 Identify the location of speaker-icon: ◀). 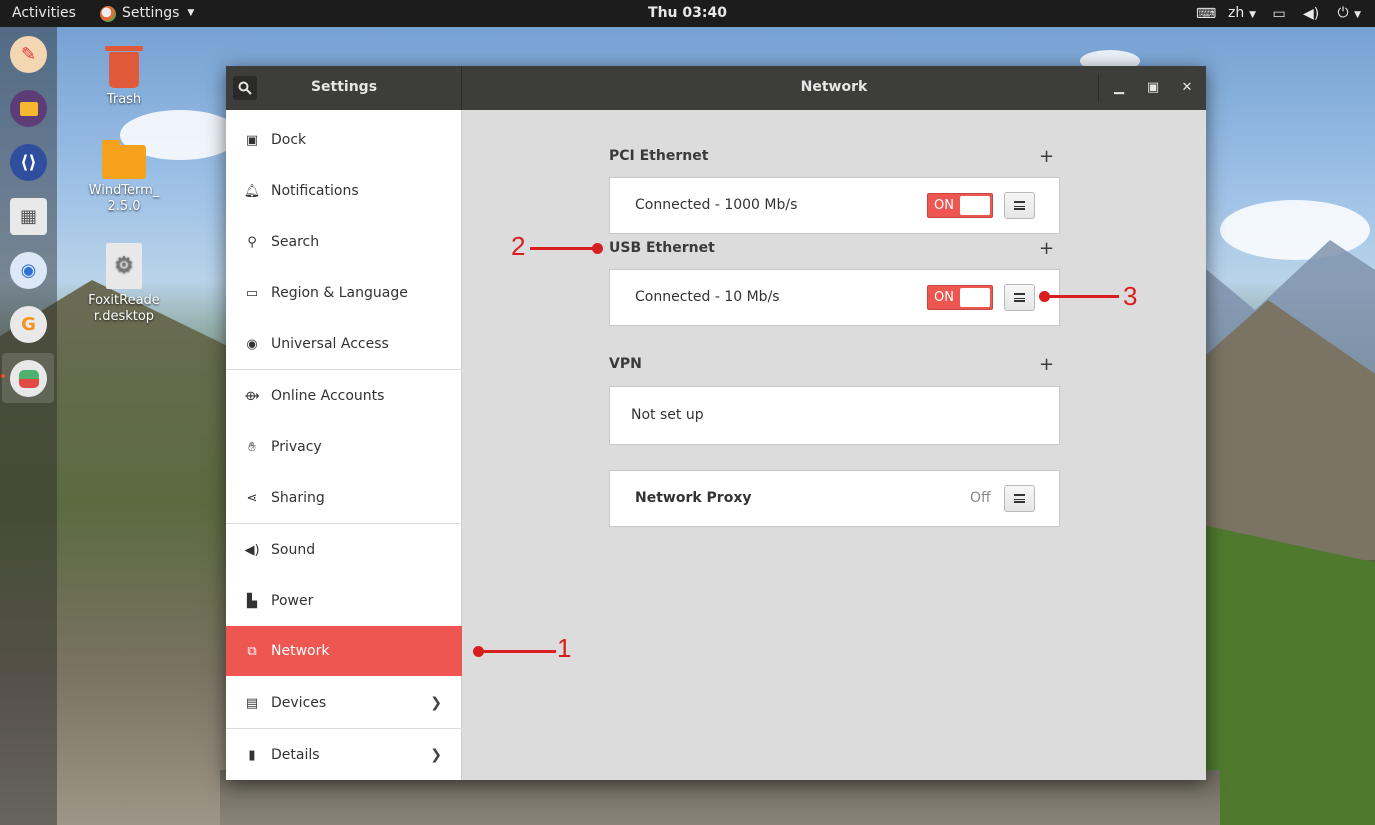
(252, 550).